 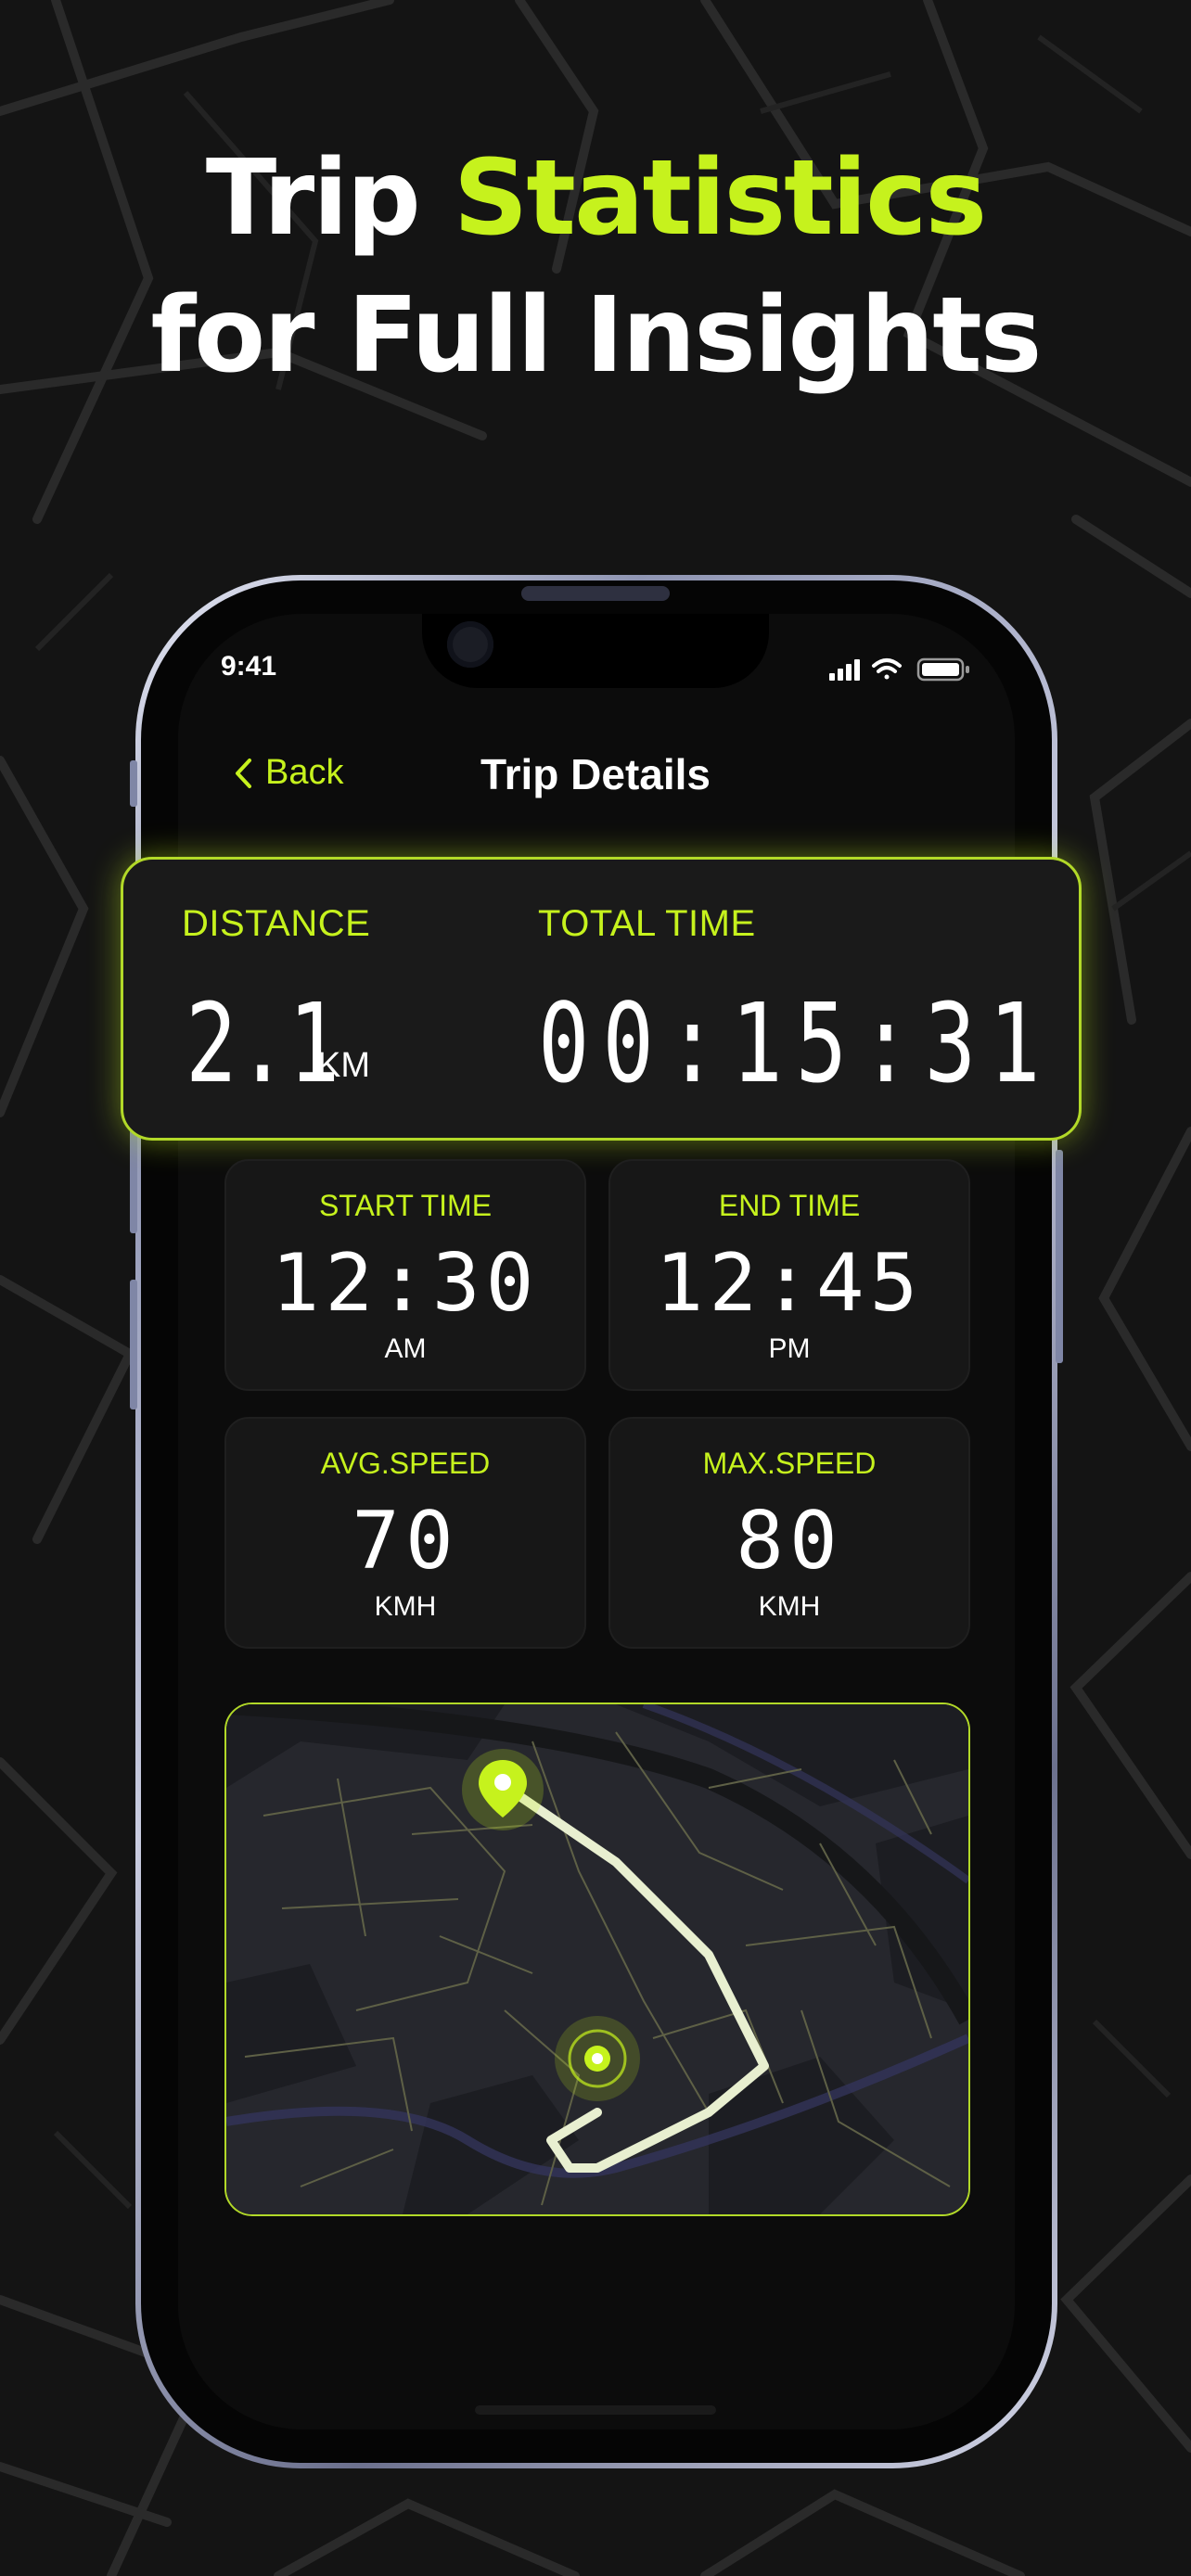 I want to click on headline-line-1: Trip Statistics, so click(x=595, y=198).